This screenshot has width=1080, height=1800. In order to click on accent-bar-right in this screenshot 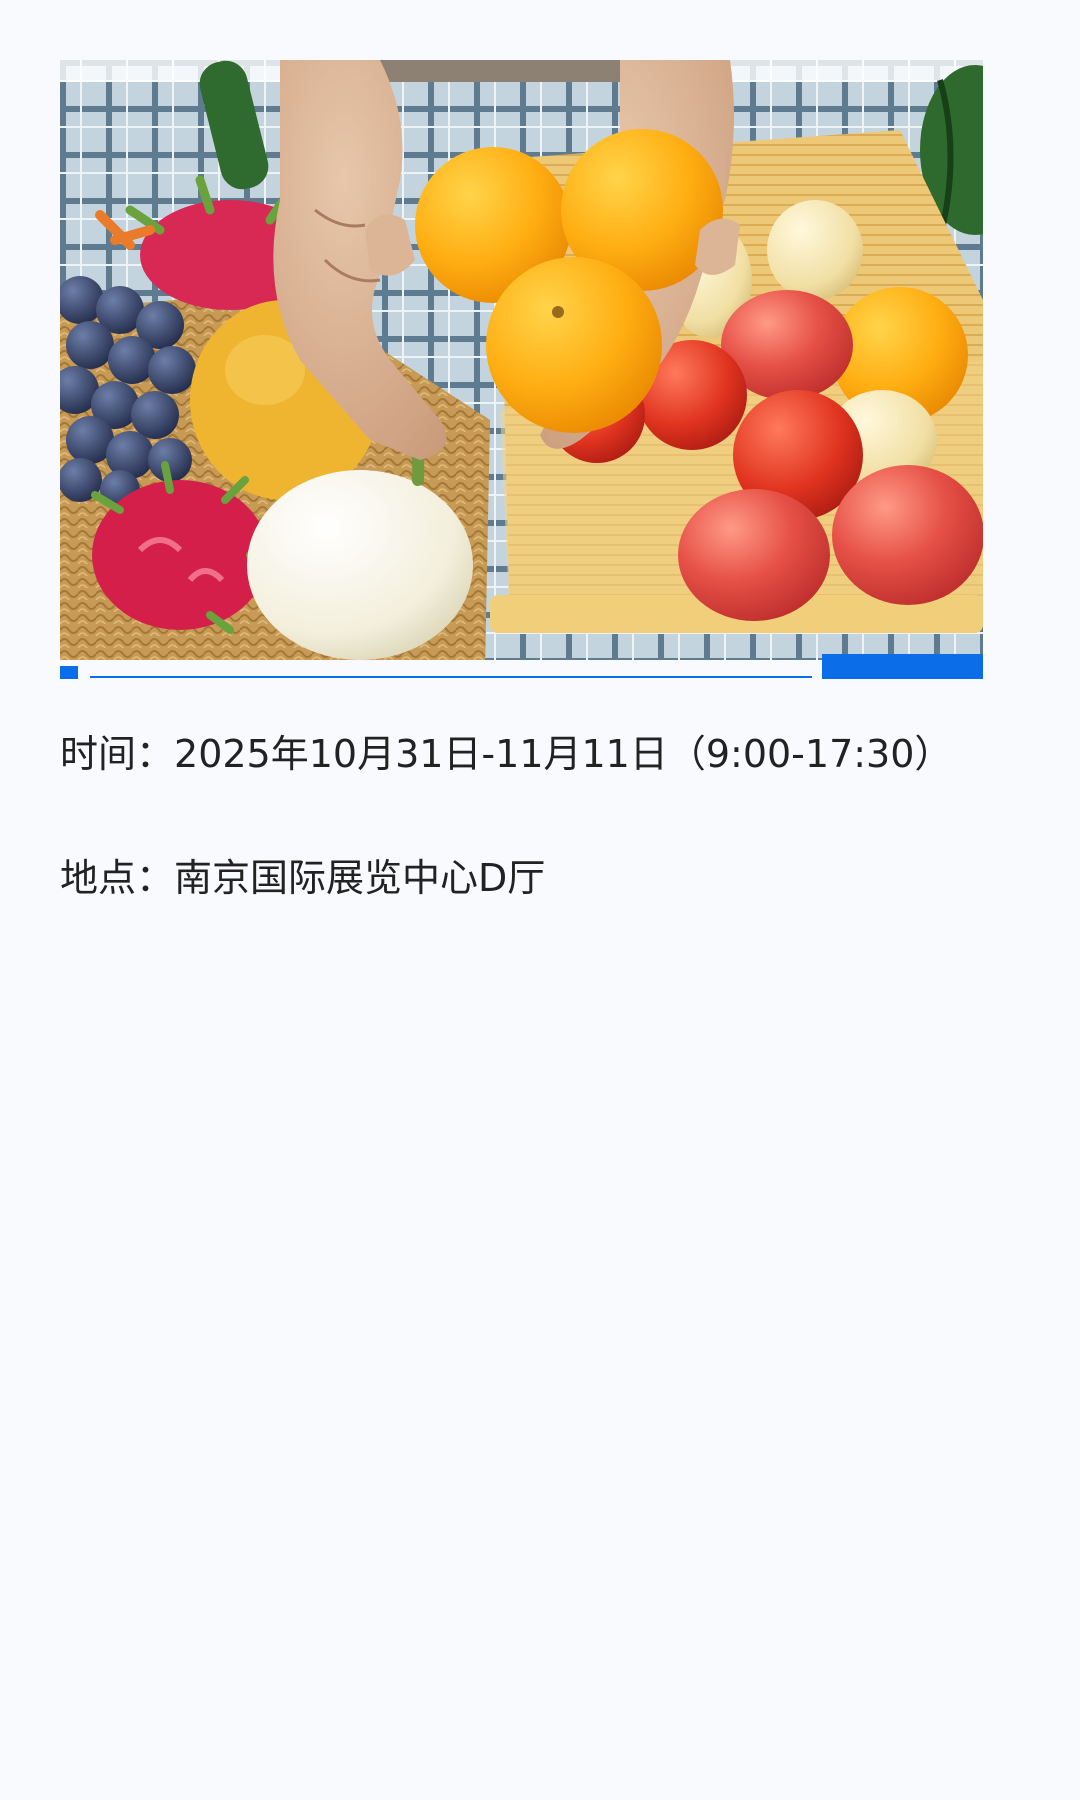, I will do `click(902, 666)`.